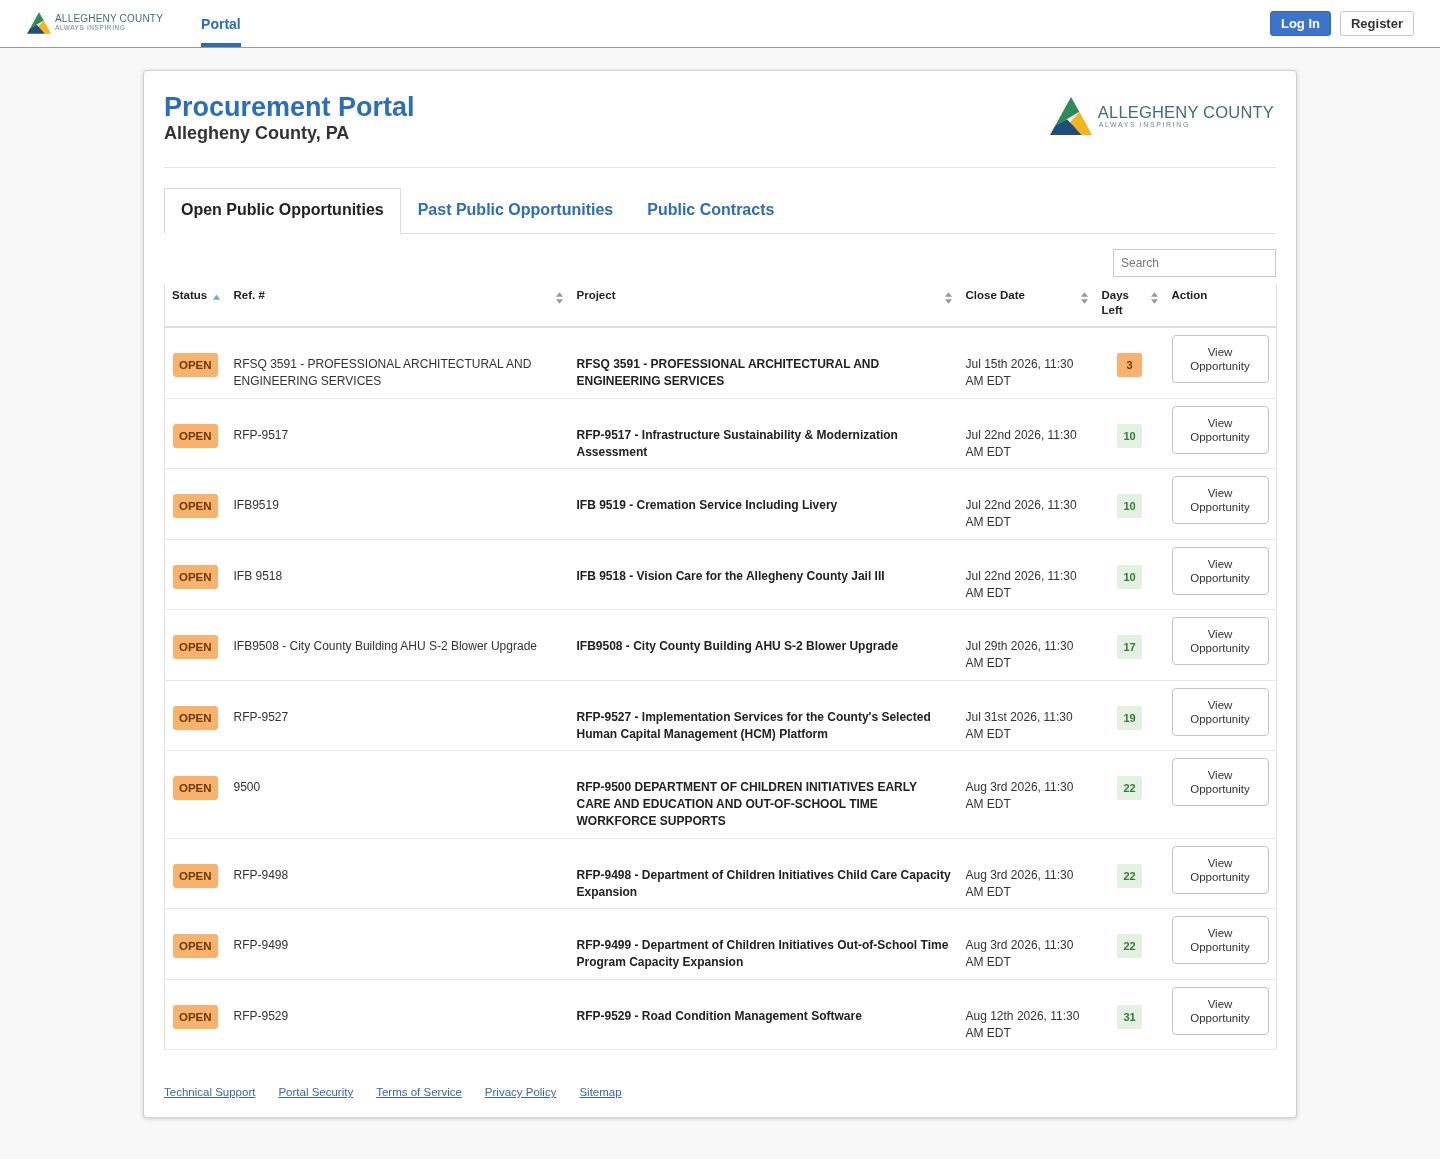 The image size is (1440, 1159). What do you see at coordinates (1194, 263) in the screenshot?
I see `search-field: Search` at bounding box center [1194, 263].